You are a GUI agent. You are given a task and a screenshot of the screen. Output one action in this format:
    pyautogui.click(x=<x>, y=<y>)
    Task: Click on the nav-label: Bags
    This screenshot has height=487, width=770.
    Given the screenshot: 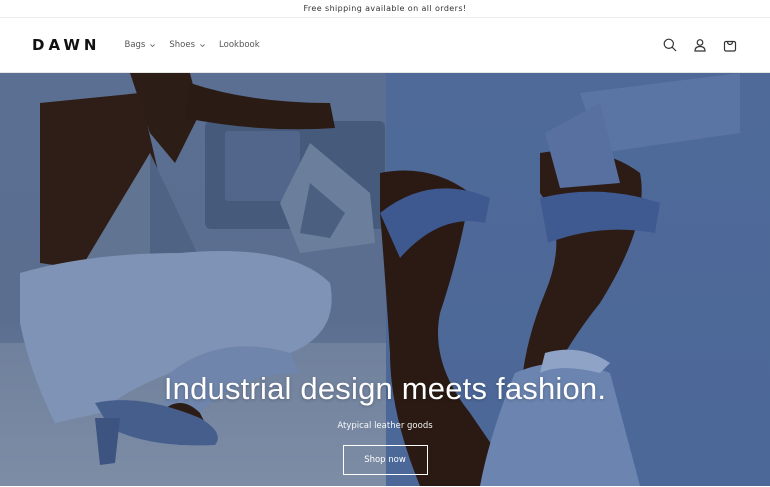 What is the action you would take?
    pyautogui.click(x=135, y=45)
    